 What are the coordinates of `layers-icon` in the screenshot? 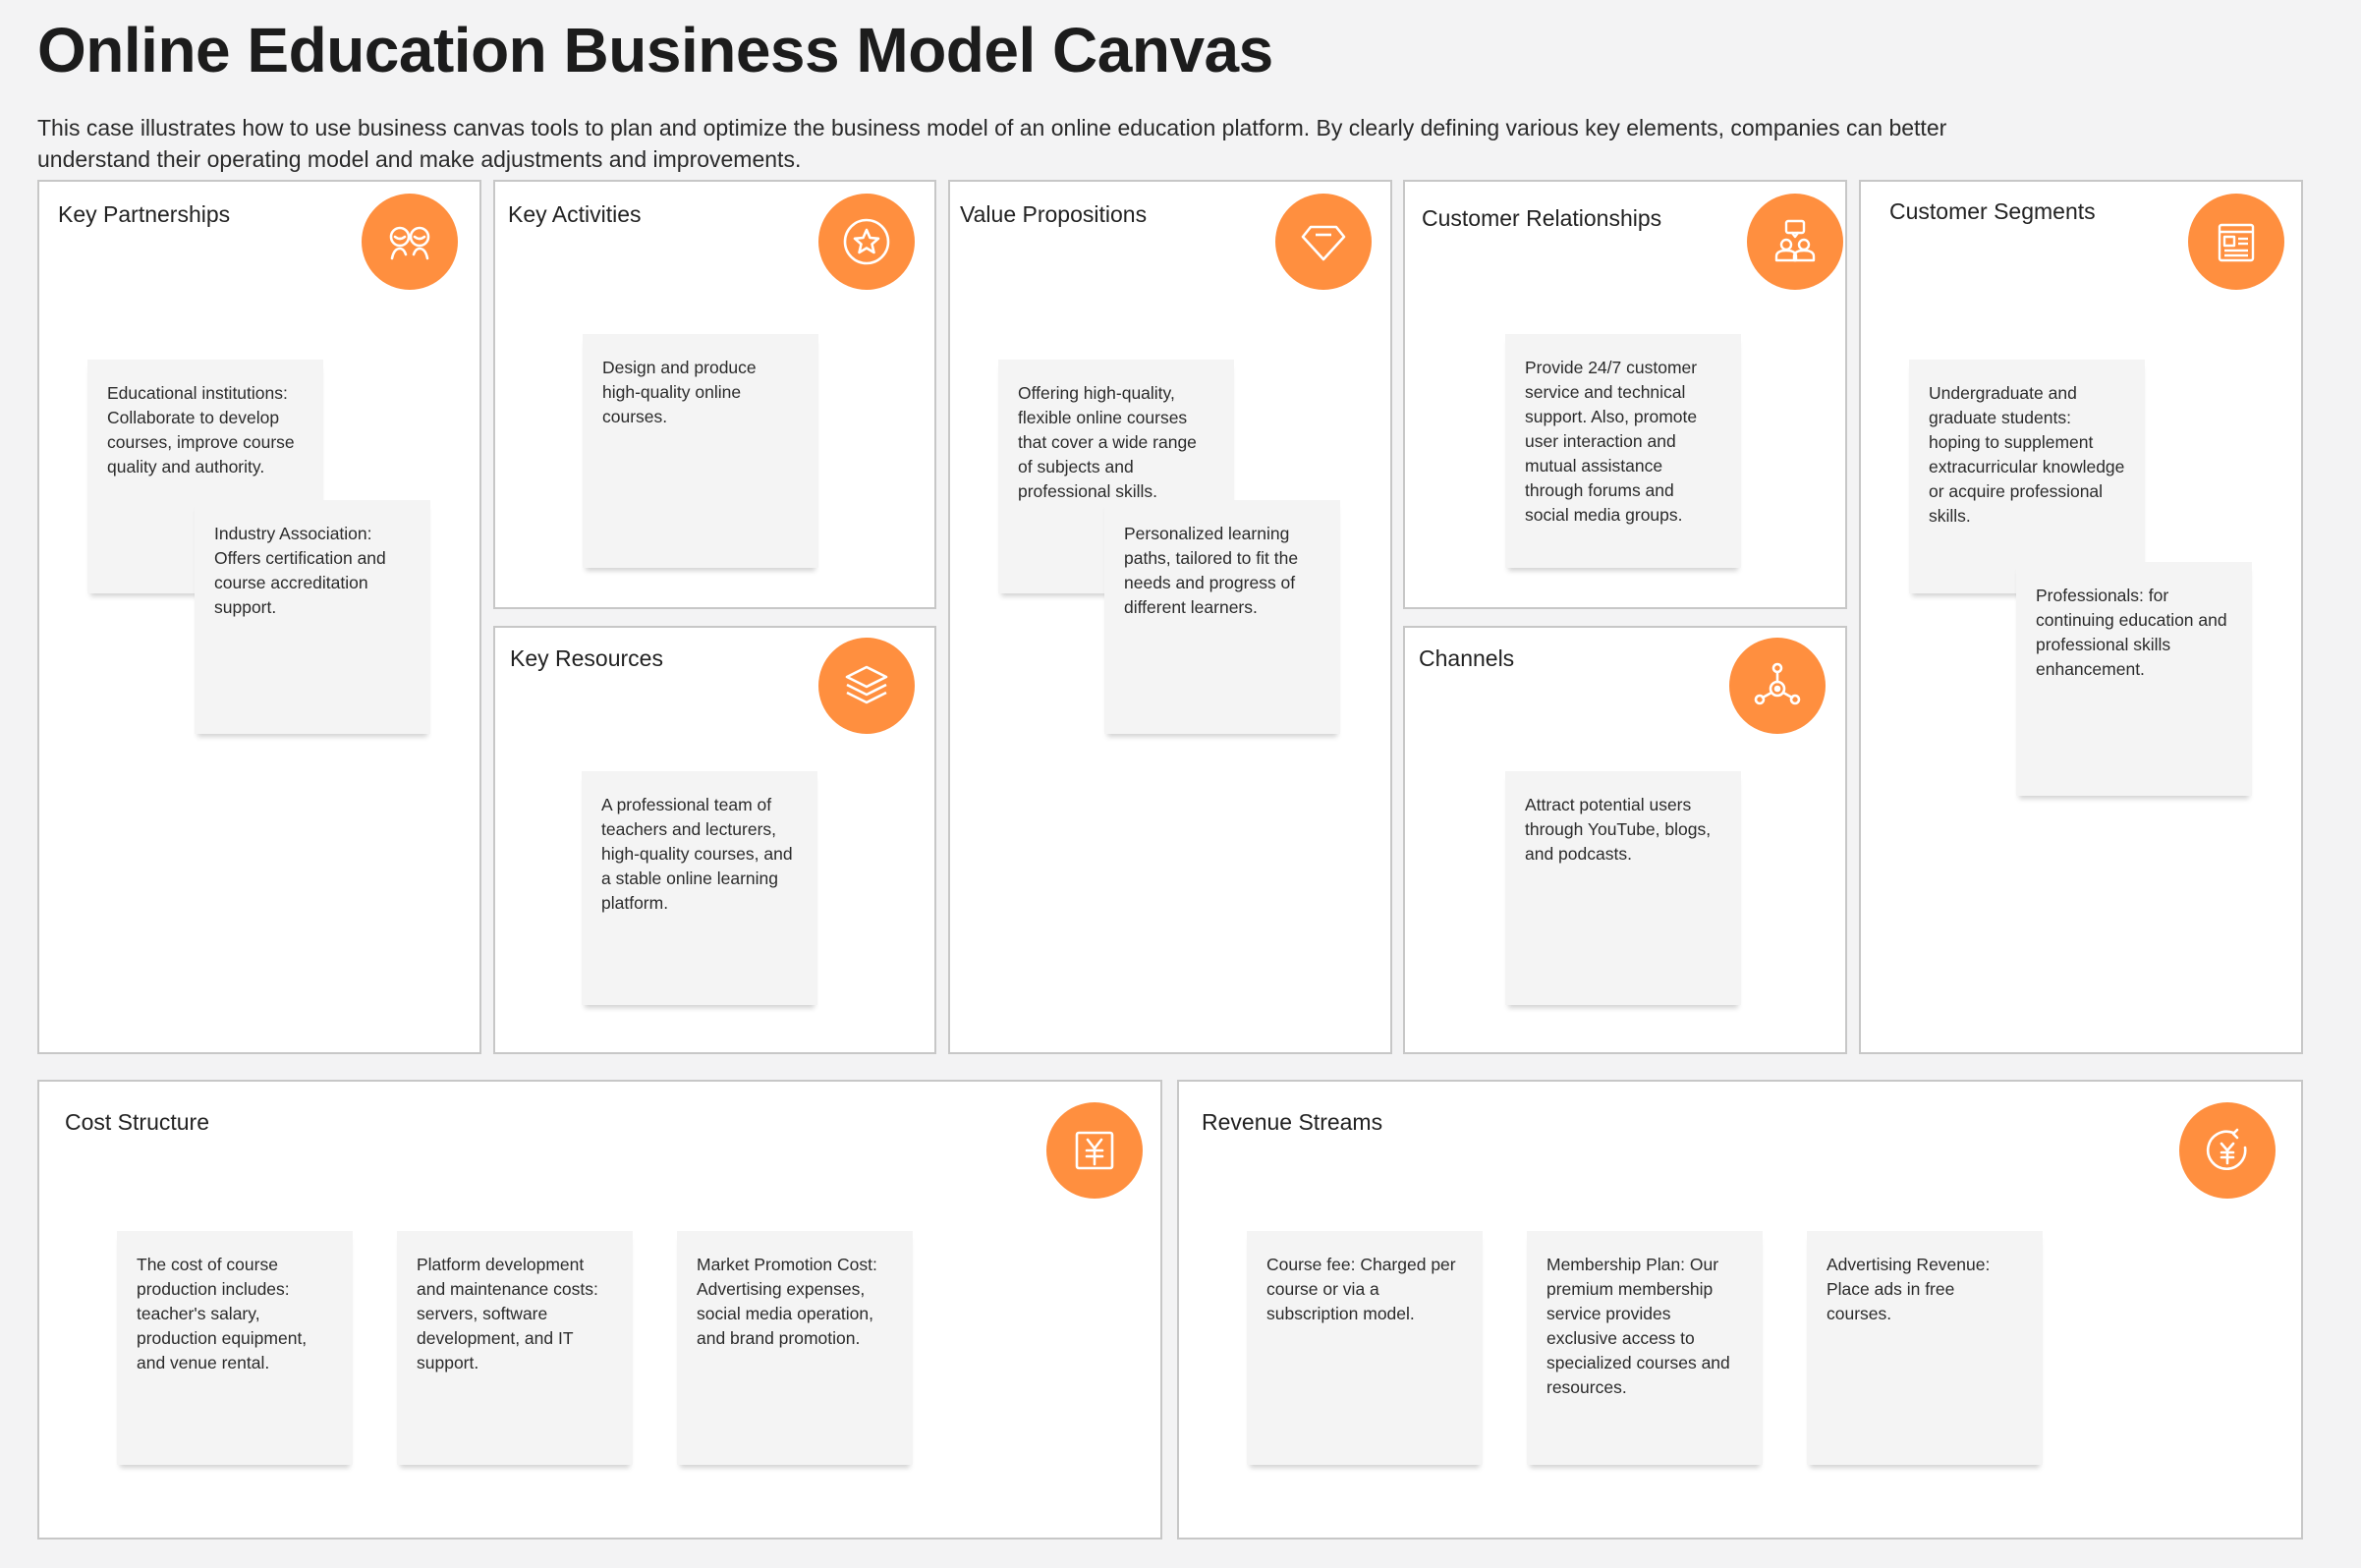 It's located at (867, 686).